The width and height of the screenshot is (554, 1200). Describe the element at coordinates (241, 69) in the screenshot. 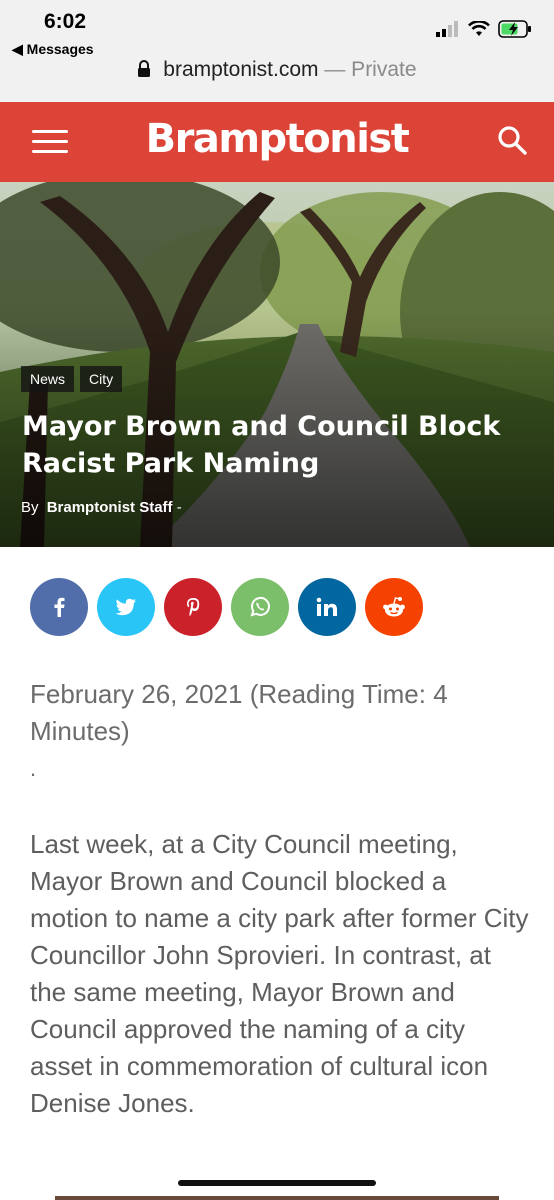

I see `address-domain: bramptonist.com` at that location.